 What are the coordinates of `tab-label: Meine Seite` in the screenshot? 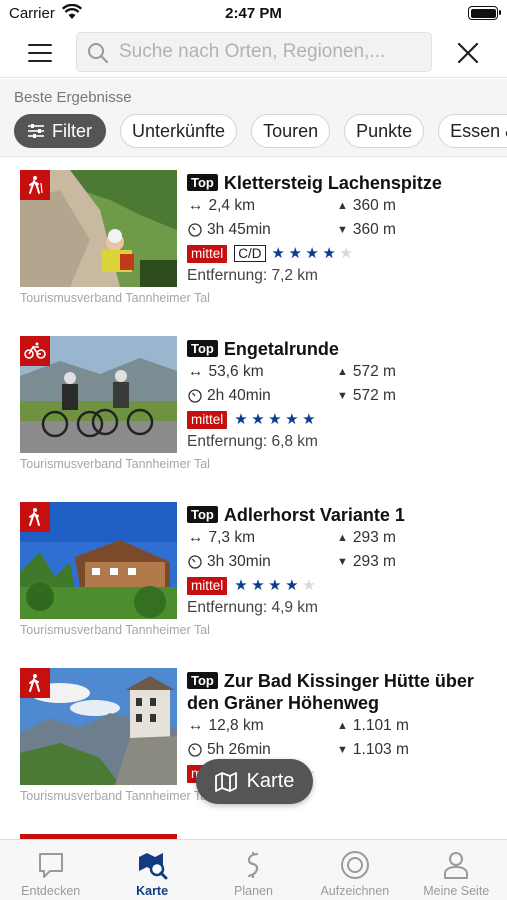 It's located at (456, 891).